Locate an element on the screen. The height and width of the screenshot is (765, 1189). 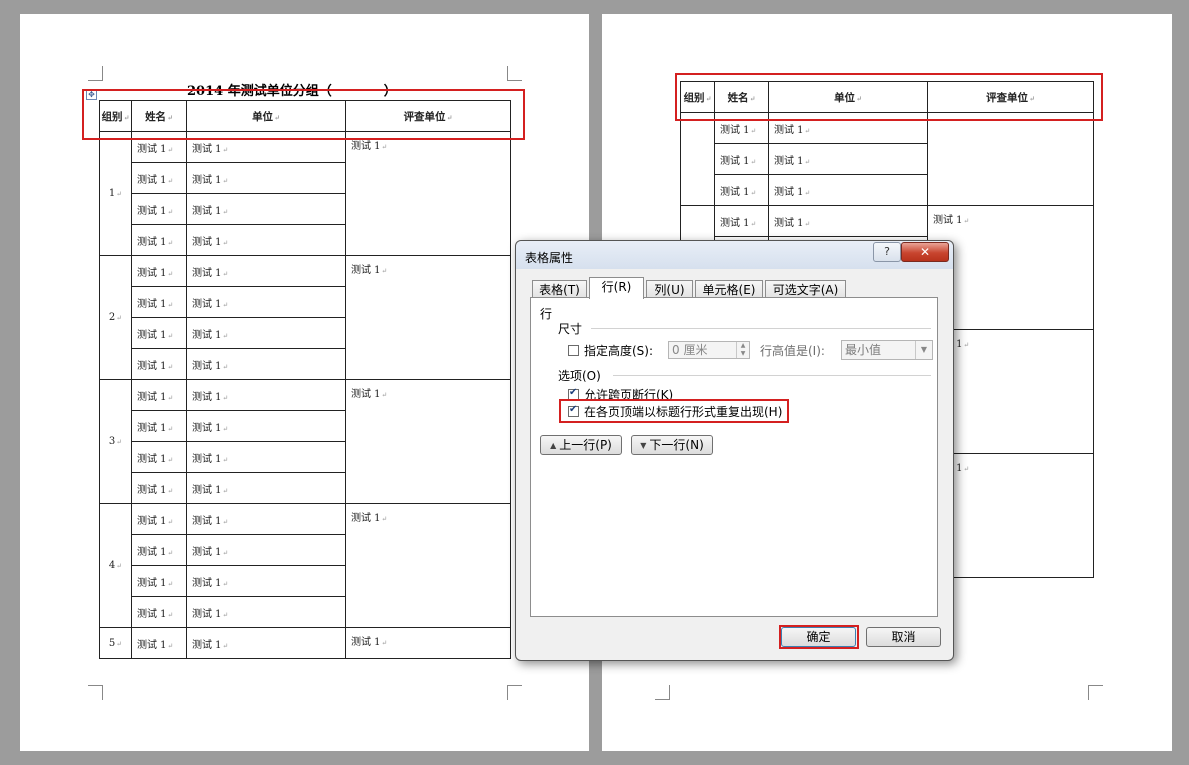
dialog-title: 表格属性 is located at coordinates (549, 258).